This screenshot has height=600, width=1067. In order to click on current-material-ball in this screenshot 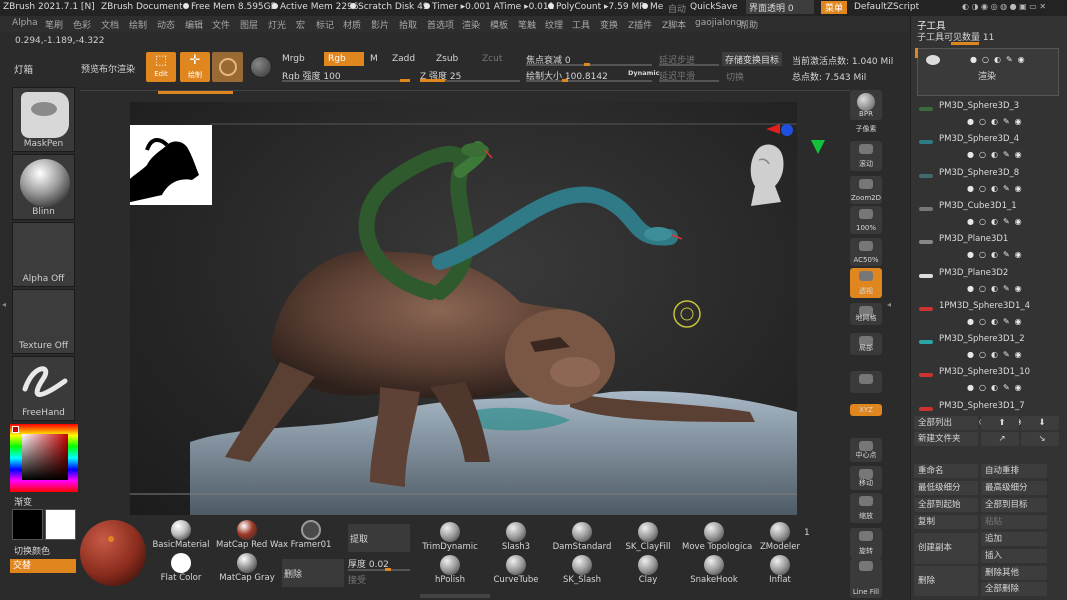, I will do `click(113, 553)`.